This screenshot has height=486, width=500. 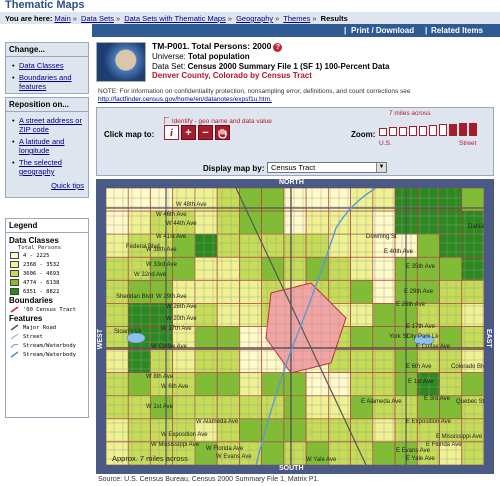 What do you see at coordinates (100, 339) in the screenshot?
I see `pan-west-button: WEST` at bounding box center [100, 339].